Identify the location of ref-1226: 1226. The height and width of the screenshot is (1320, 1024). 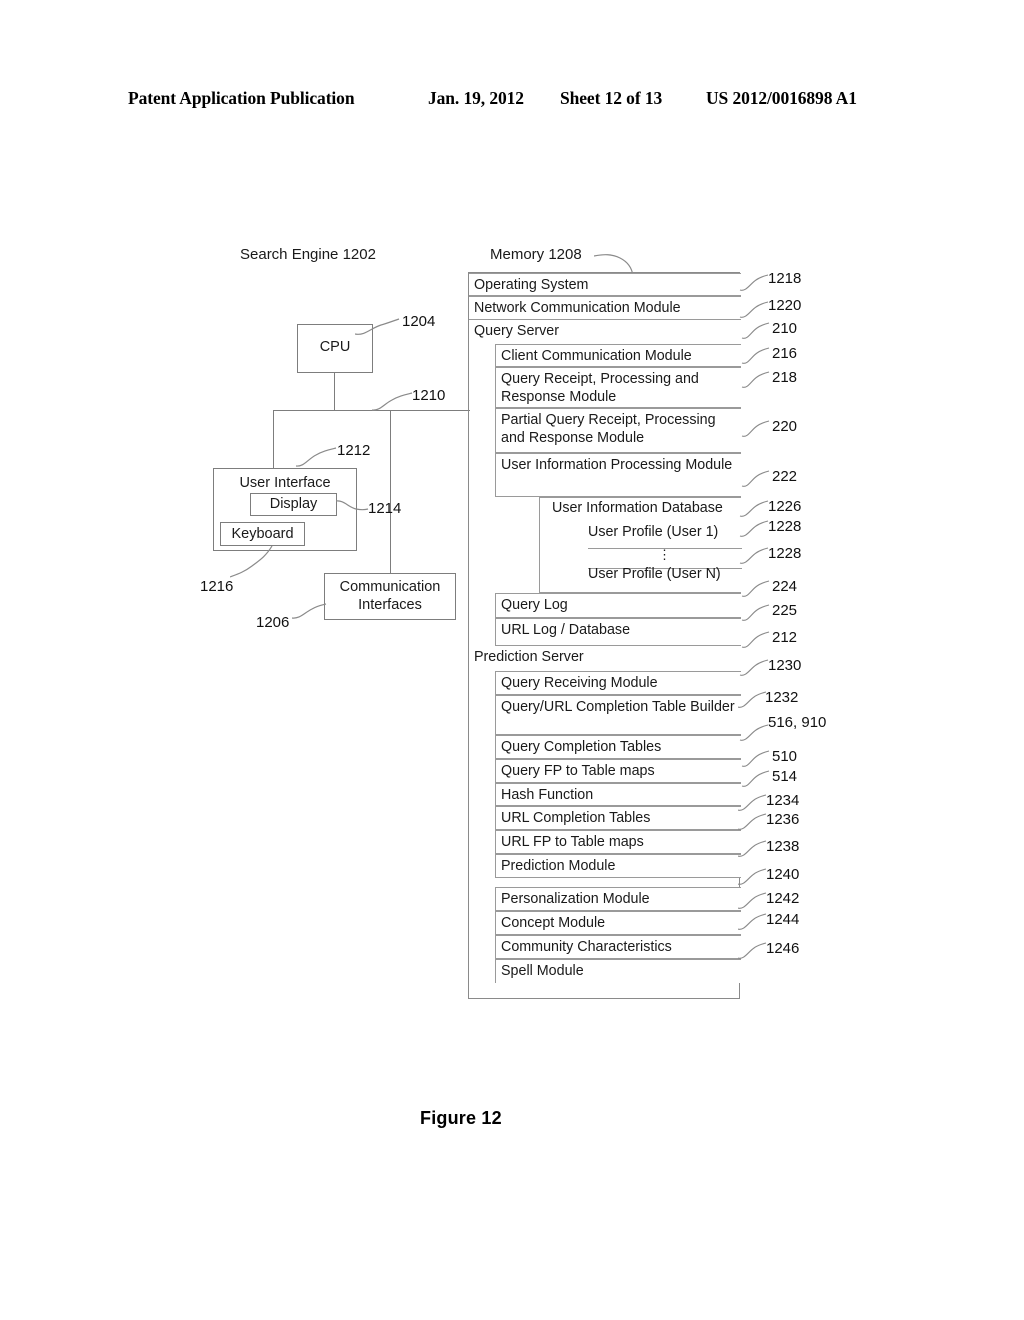
(785, 506).